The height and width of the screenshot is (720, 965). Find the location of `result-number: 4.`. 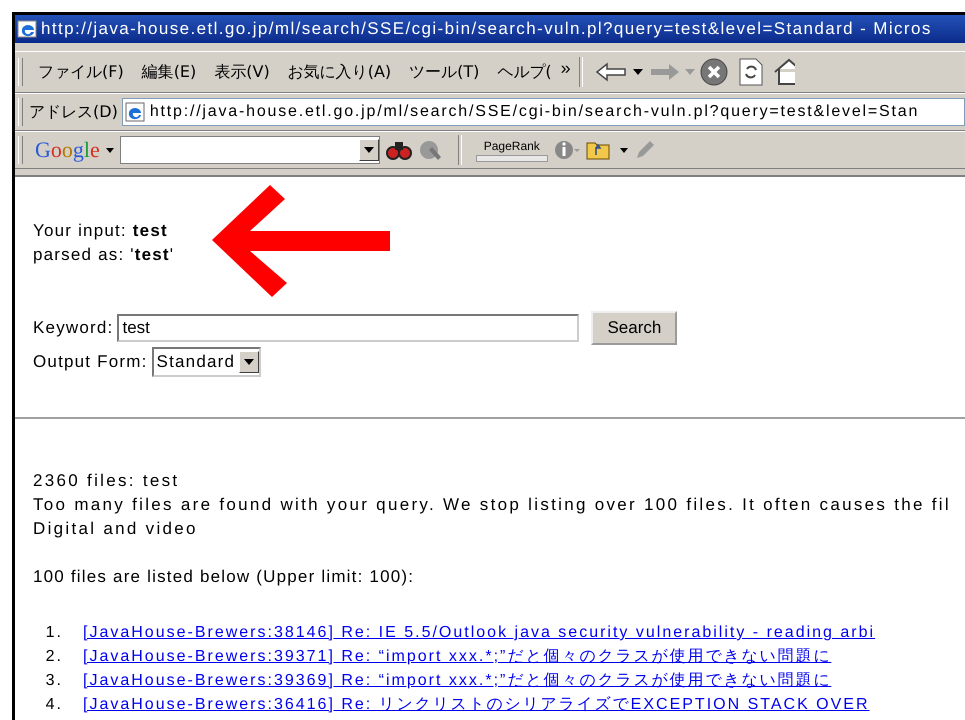

result-number: 4. is located at coordinates (54, 705).